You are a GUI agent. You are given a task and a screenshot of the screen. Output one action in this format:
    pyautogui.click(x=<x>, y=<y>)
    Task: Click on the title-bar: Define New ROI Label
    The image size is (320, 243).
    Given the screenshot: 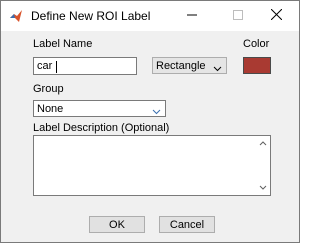 What is the action you would take?
    pyautogui.click(x=150, y=16)
    